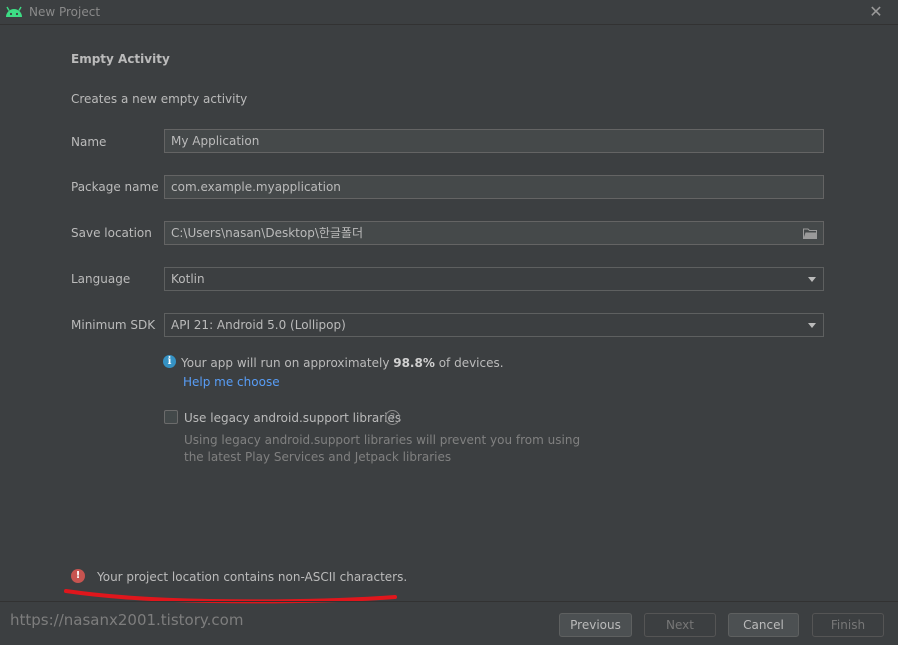 The width and height of the screenshot is (898, 645). I want to click on package-name-label: Package name, so click(115, 187).